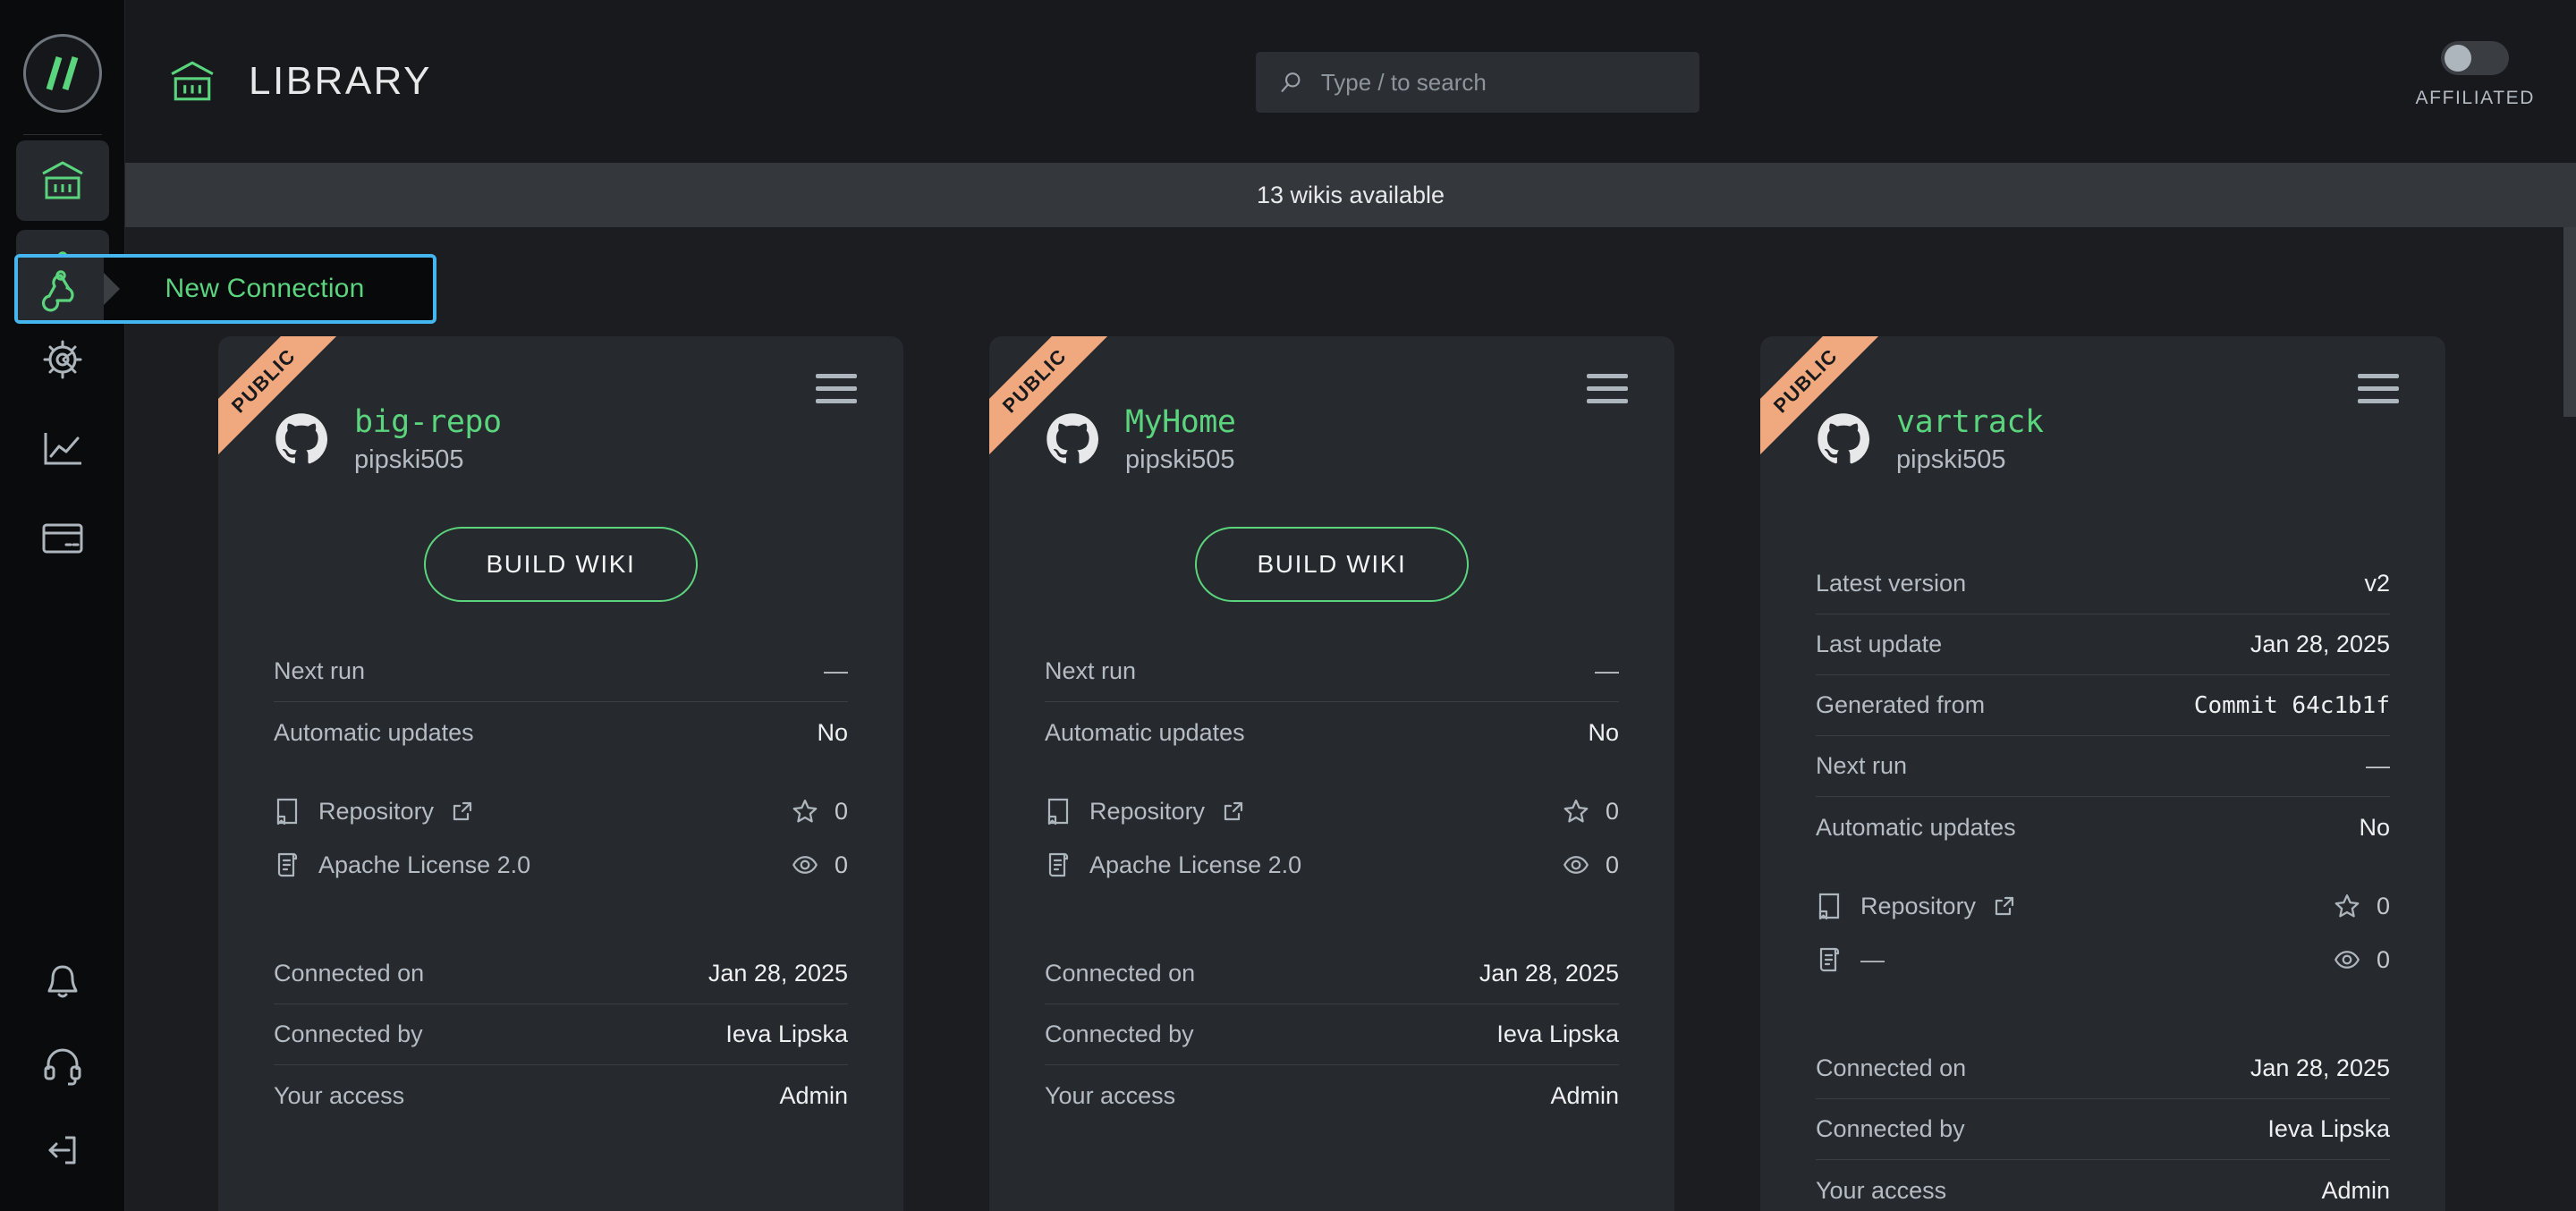  I want to click on github-icon, so click(1072, 437).